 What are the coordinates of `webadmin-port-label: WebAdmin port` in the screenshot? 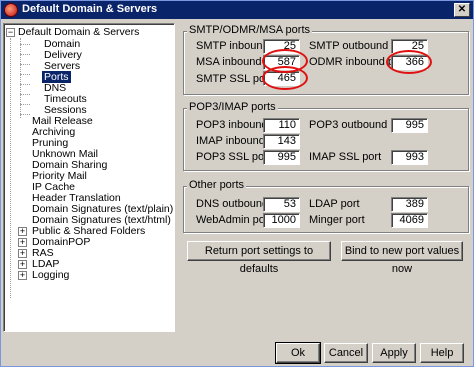 It's located at (234, 220).